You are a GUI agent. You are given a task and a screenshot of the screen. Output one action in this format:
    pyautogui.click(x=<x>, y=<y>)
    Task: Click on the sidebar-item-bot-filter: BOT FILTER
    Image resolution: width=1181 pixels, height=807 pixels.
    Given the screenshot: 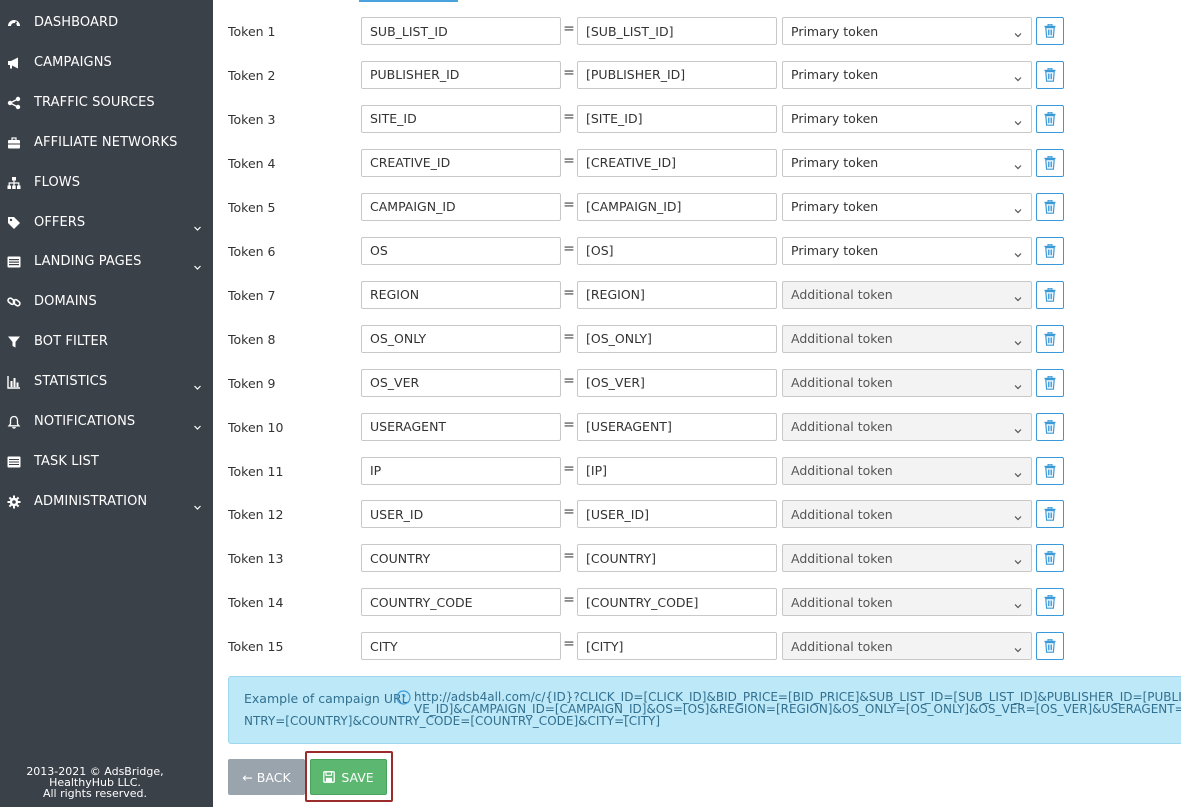 What is the action you would take?
    pyautogui.click(x=106, y=342)
    